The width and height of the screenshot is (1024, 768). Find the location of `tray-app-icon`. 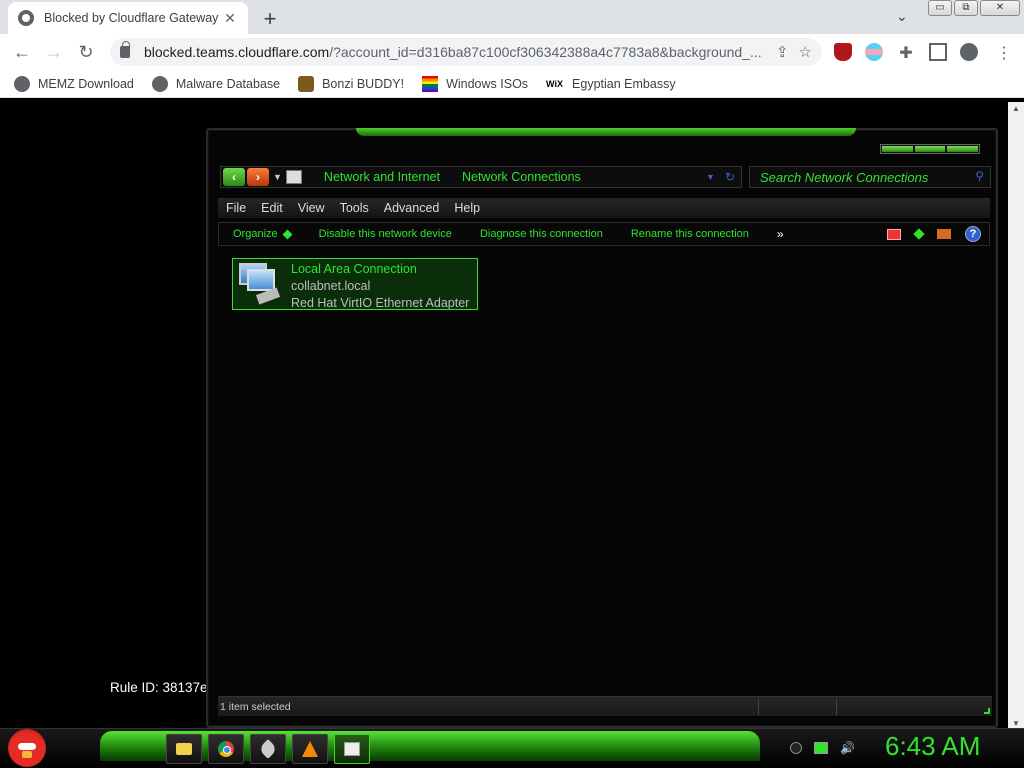

tray-app-icon is located at coordinates (796, 748).